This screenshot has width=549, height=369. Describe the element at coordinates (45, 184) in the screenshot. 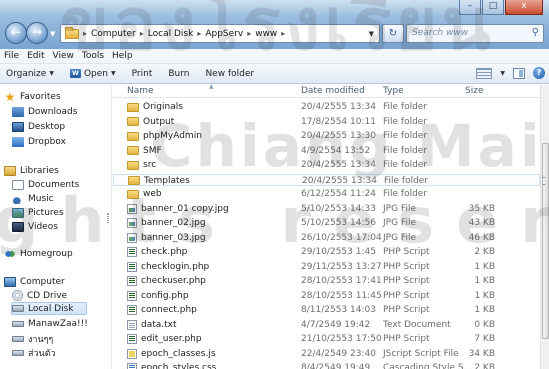

I see `nav-documents: Documents` at that location.